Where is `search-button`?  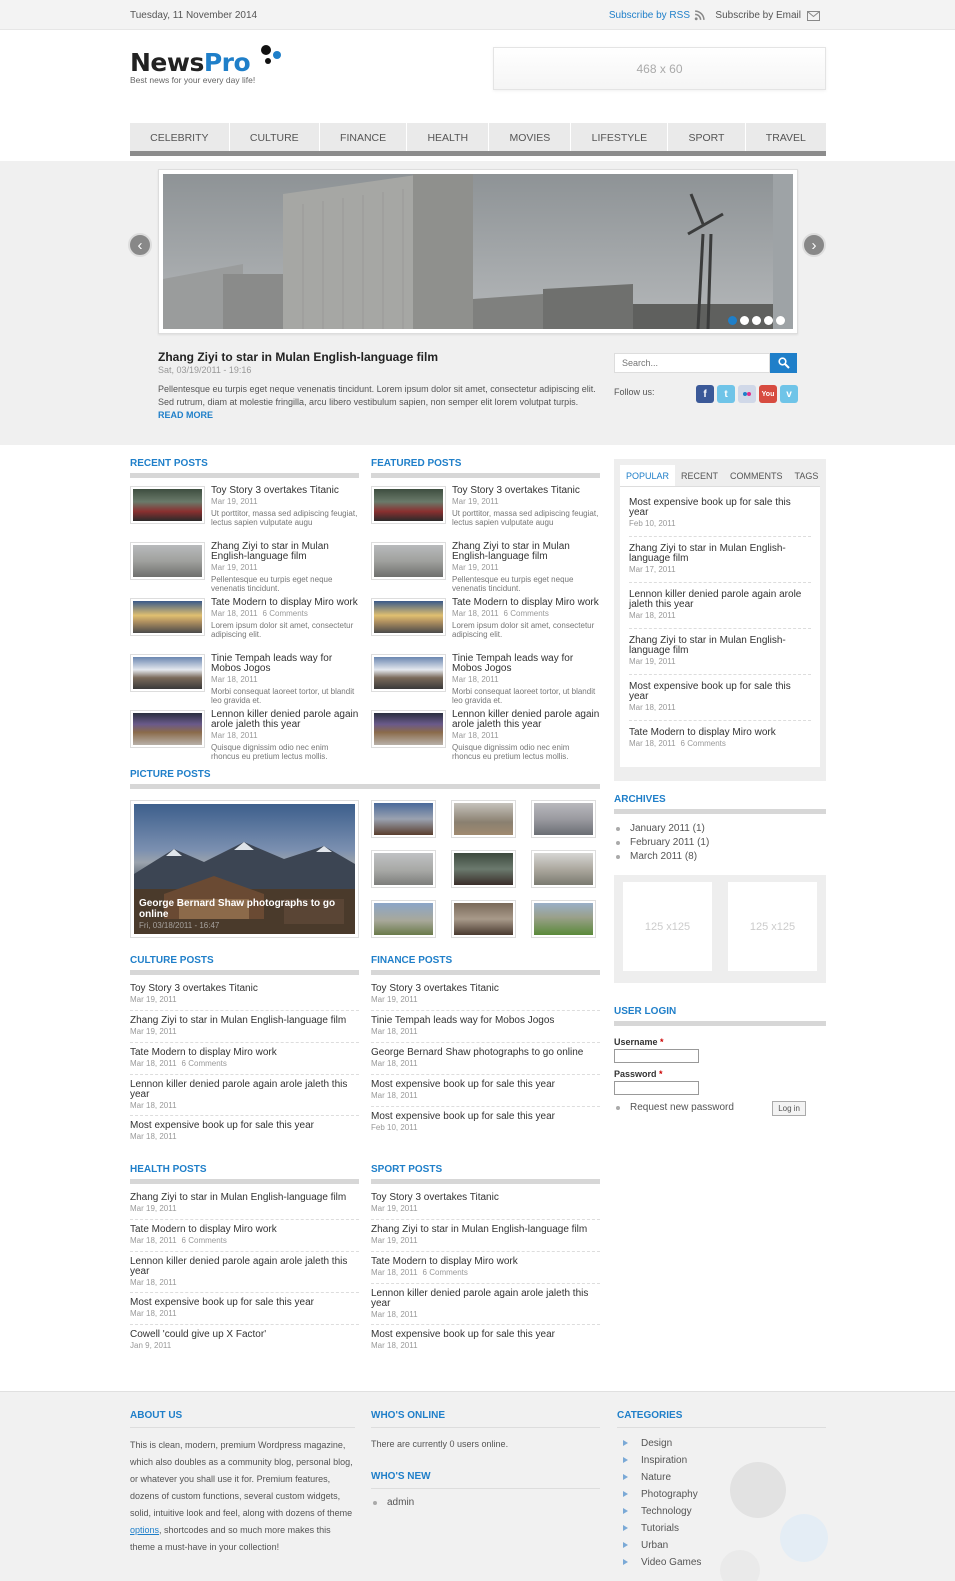
search-button is located at coordinates (783, 363).